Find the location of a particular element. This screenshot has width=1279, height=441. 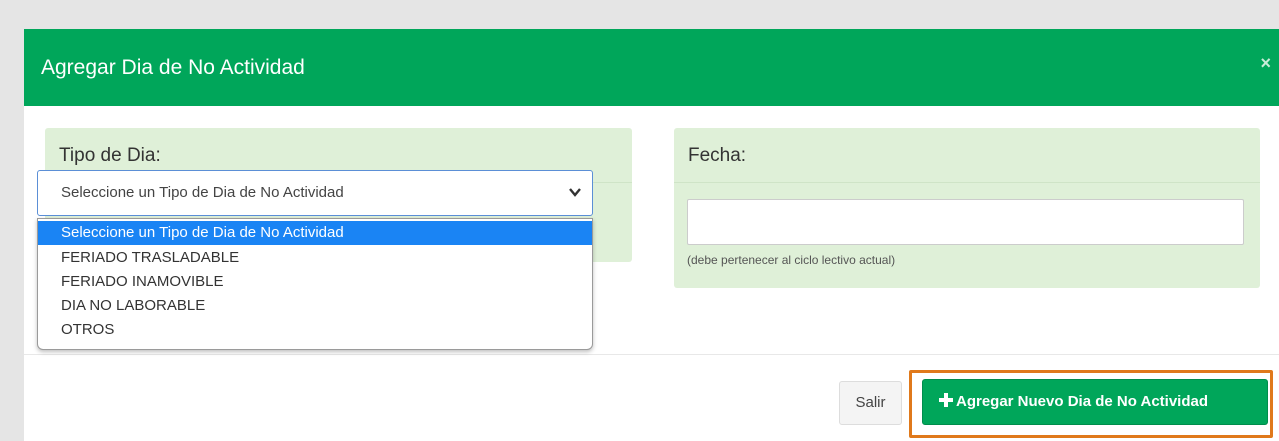

chevron-down-icon is located at coordinates (575, 192).